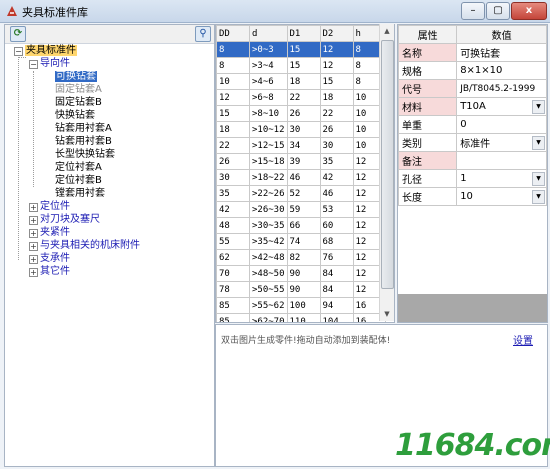 The image size is (550, 469). What do you see at coordinates (303, 241) in the screenshot?
I see `table-cell: 74` at bounding box center [303, 241].